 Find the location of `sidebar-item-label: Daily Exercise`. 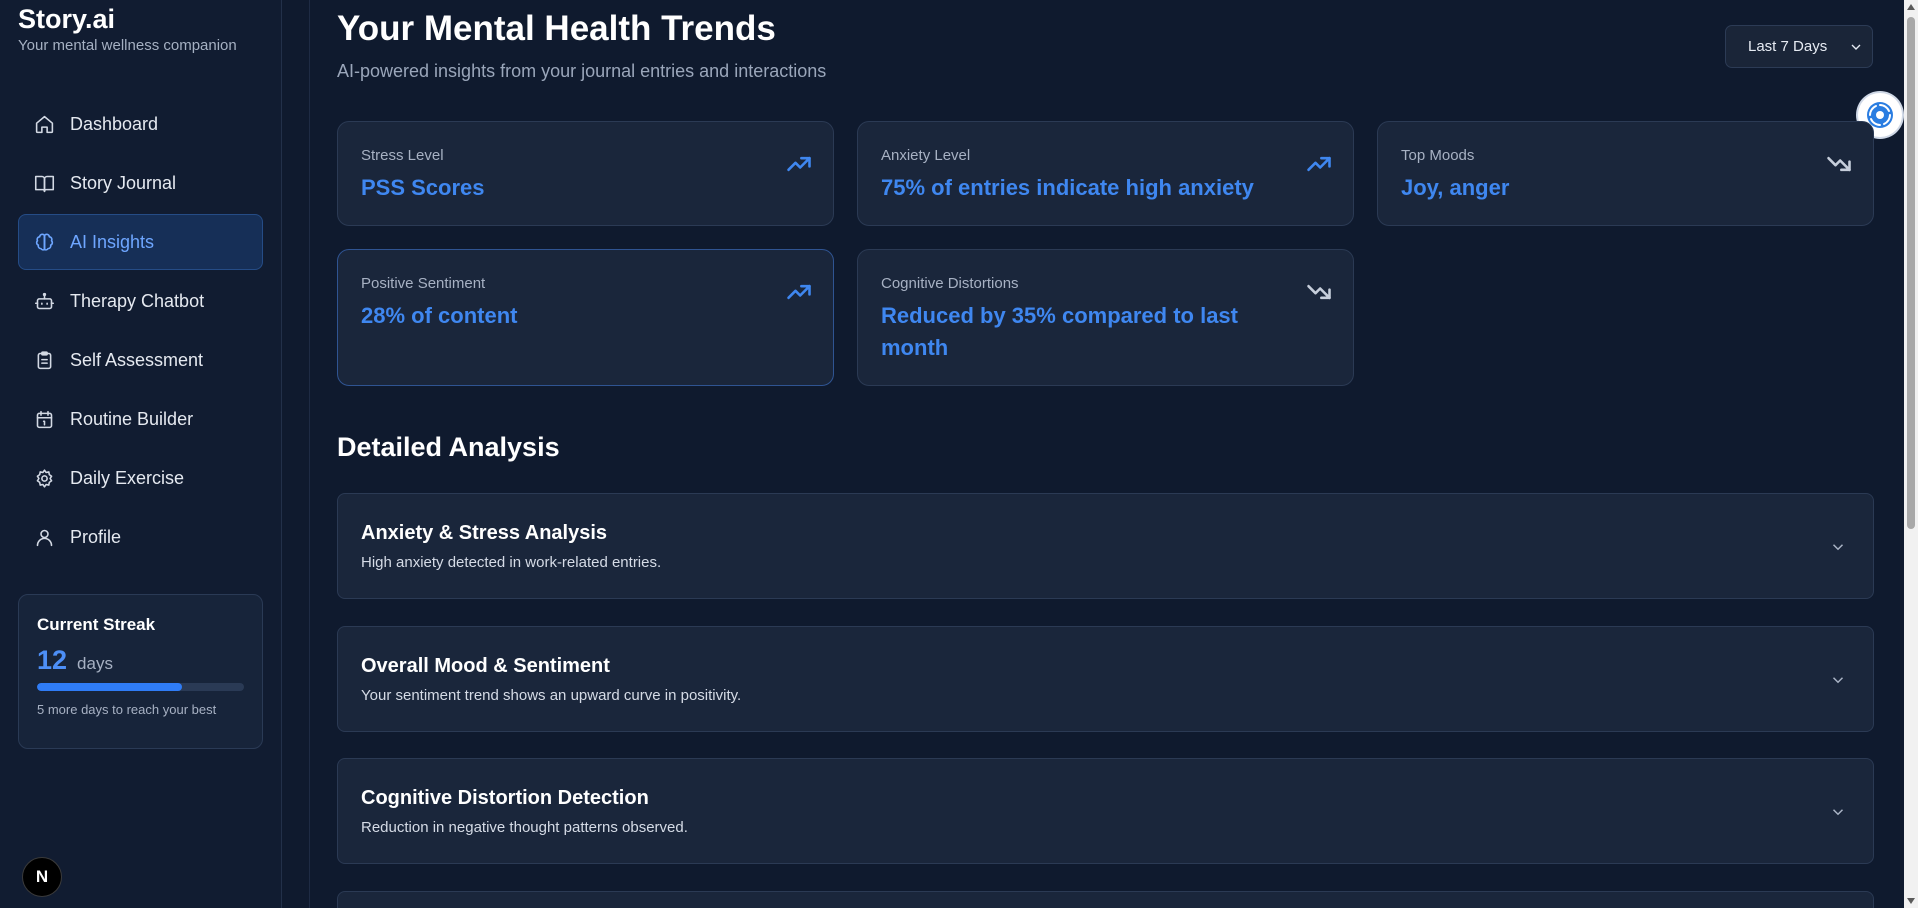

sidebar-item-label: Daily Exercise is located at coordinates (127, 477).